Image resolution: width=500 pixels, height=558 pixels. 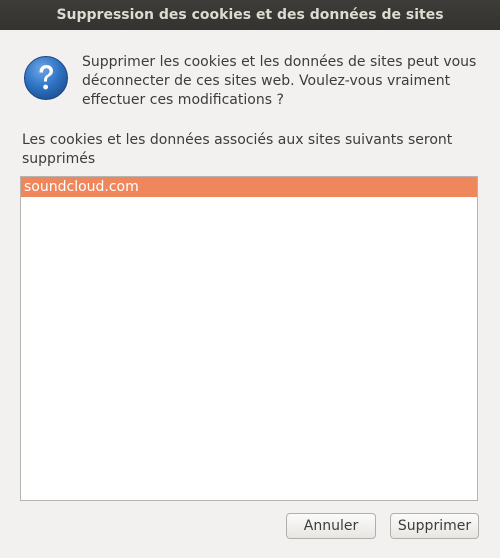 What do you see at coordinates (249, 187) in the screenshot?
I see `list-item: soundcloud.com` at bounding box center [249, 187].